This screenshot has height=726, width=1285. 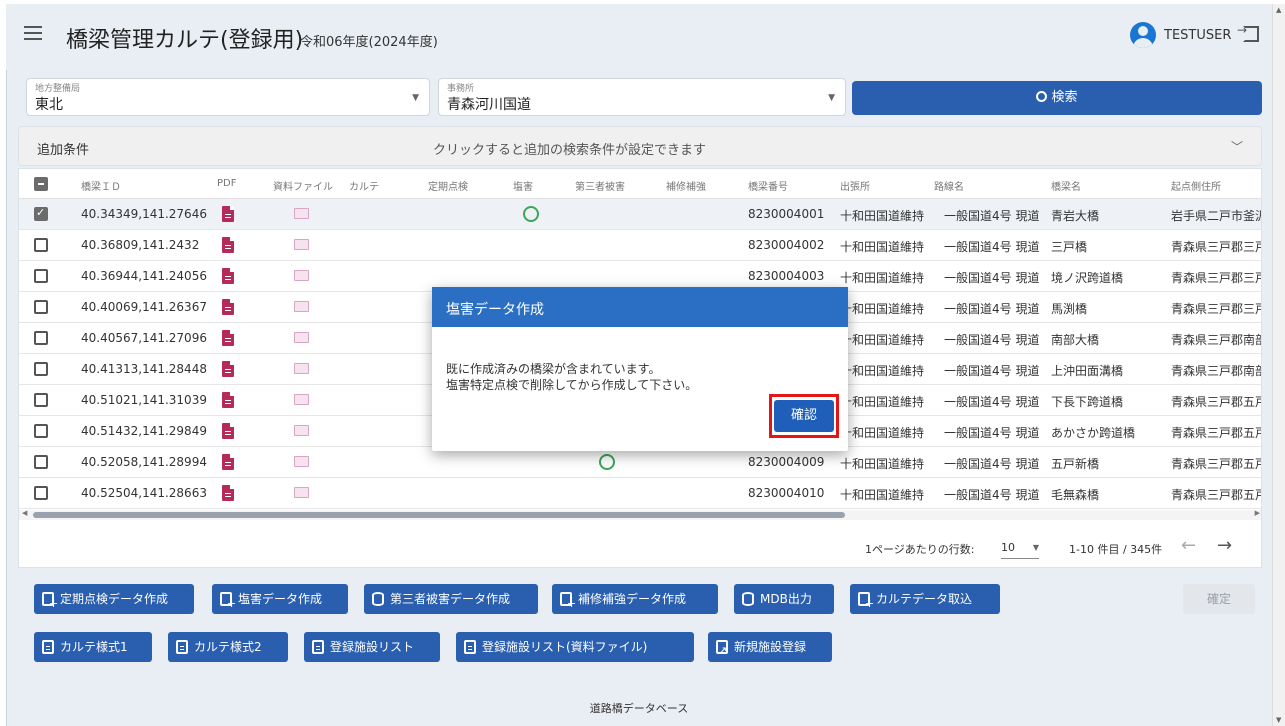 I want to click on confirm-ok-button: 確認, so click(x=804, y=416).